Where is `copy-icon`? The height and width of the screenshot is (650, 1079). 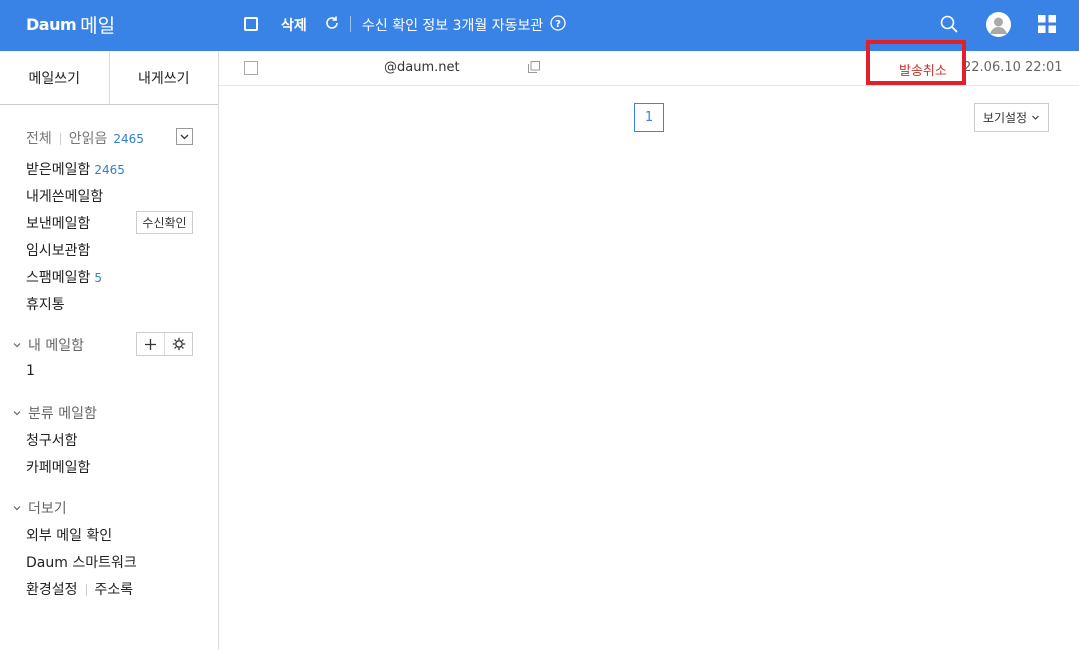
copy-icon is located at coordinates (534, 67).